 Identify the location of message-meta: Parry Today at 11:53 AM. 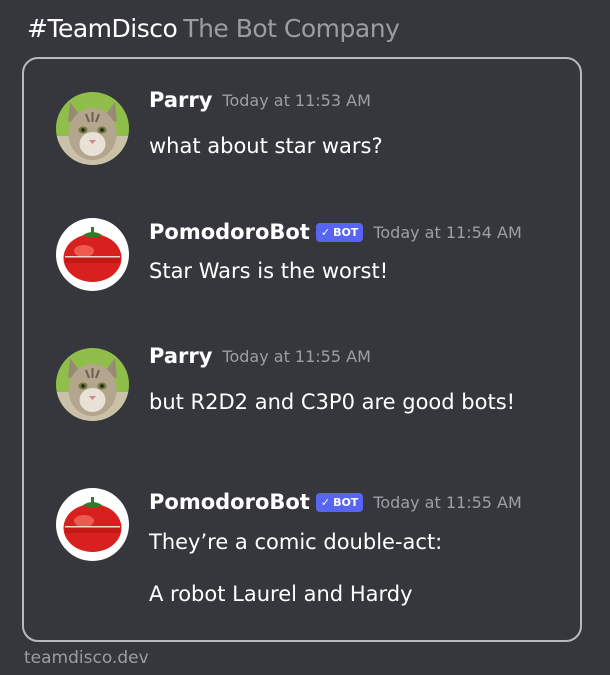
(260, 100).